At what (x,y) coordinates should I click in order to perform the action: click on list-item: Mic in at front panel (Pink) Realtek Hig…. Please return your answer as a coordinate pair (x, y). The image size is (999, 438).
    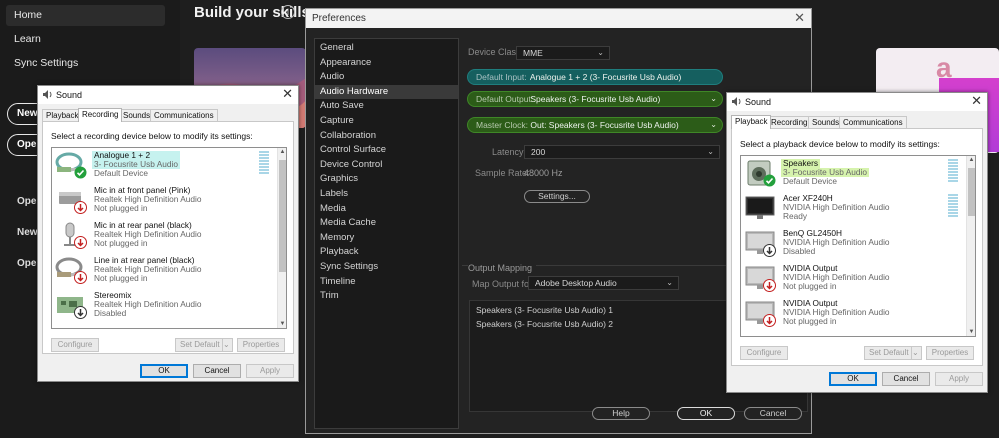
    Looking at the image, I should click on (169, 200).